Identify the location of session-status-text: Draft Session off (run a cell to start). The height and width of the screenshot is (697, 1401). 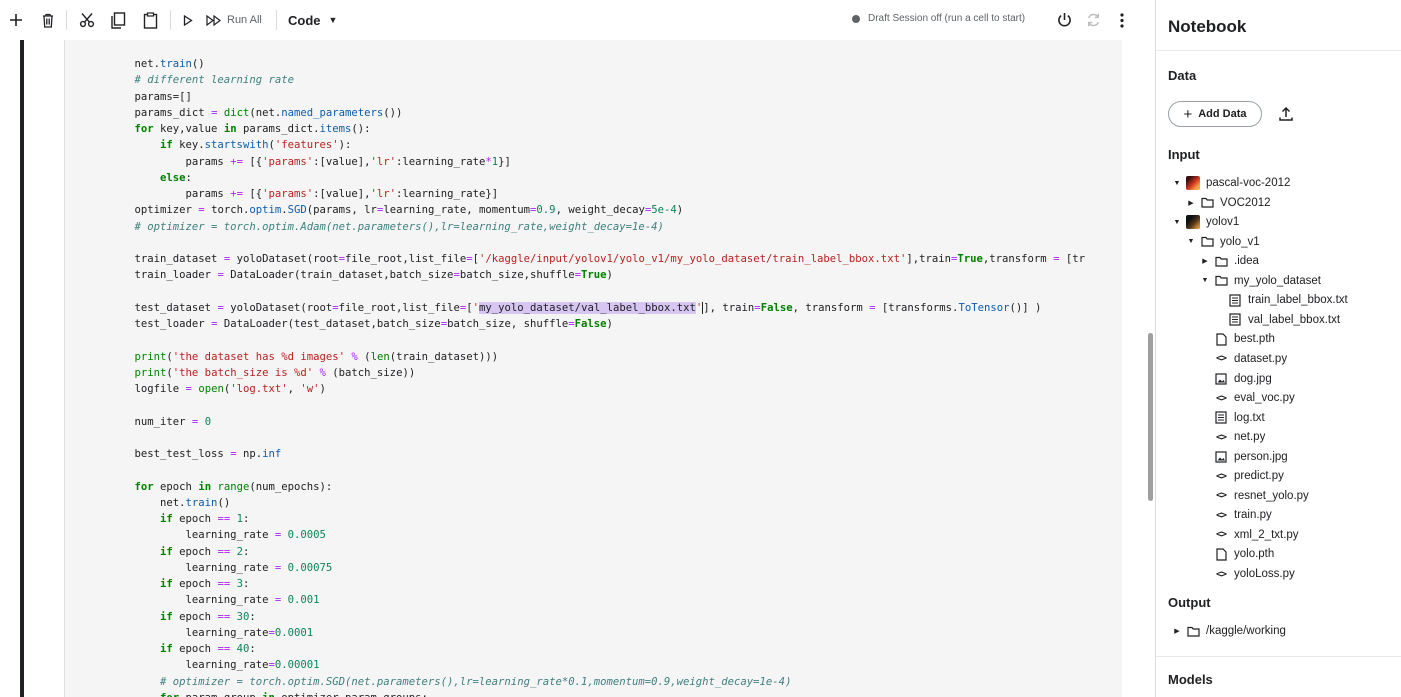
(947, 18).